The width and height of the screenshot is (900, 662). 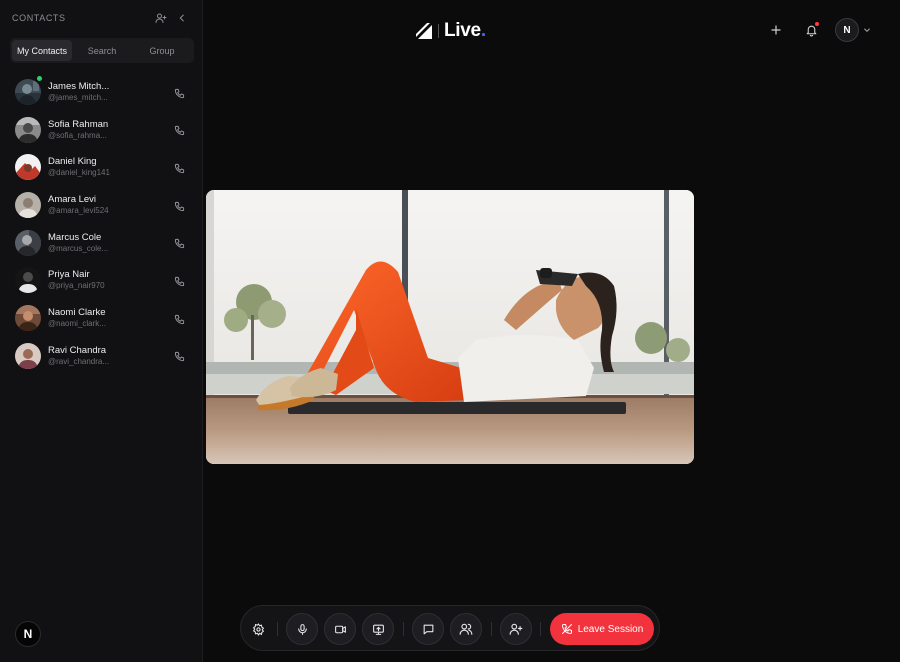 I want to click on microphone-button, so click(x=302, y=629).